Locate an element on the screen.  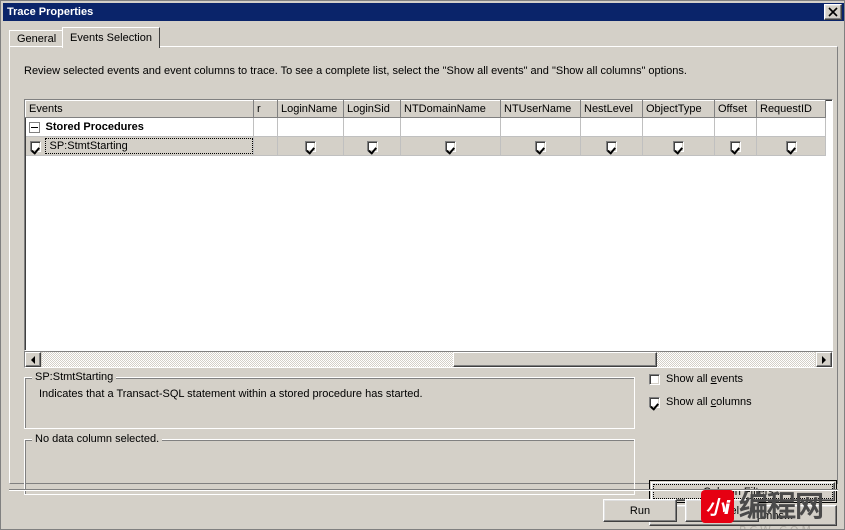
grid-horizontal-scrollbar is located at coordinates (428, 359).